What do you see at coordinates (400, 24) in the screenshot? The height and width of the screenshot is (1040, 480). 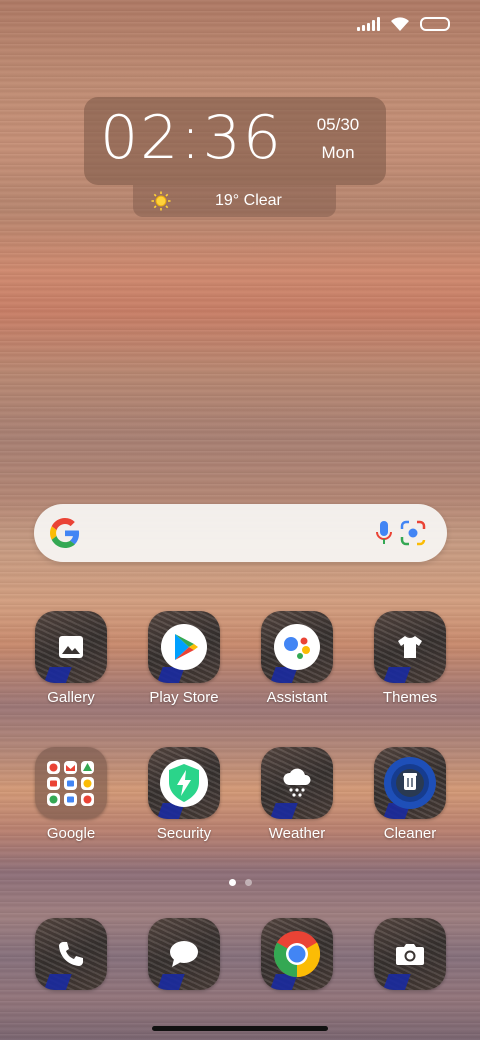 I see `wifi-icon` at bounding box center [400, 24].